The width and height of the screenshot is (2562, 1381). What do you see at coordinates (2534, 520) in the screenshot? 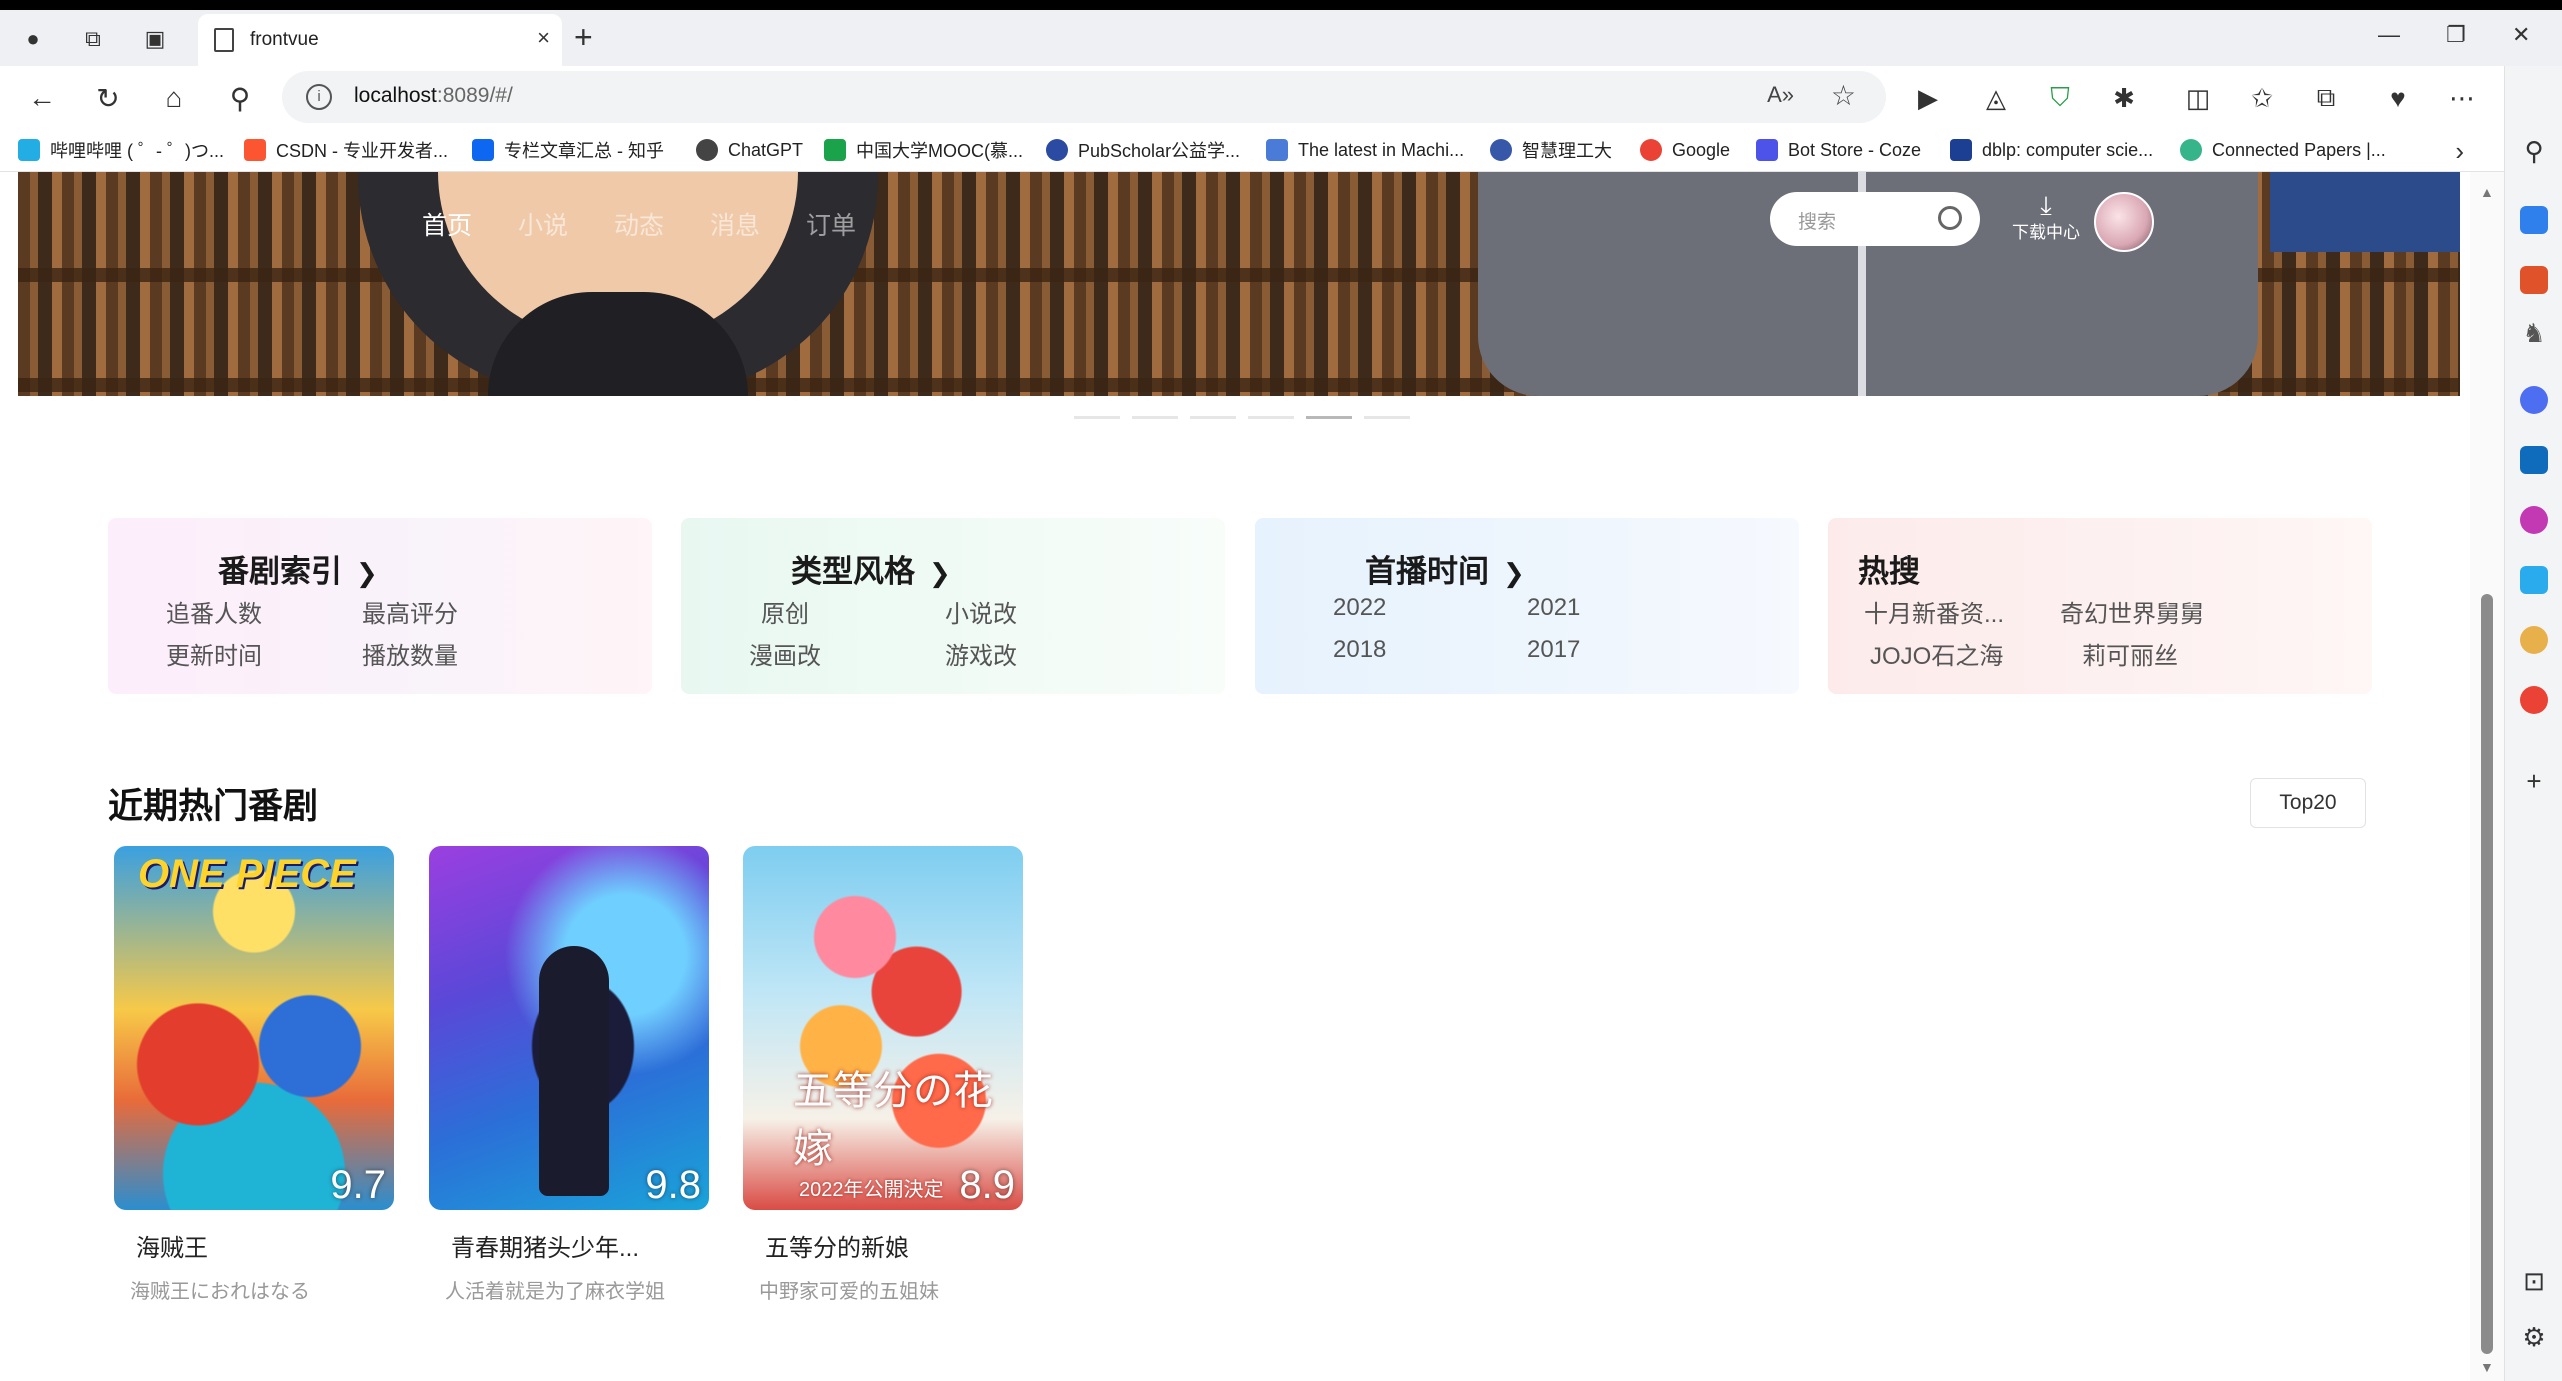
I see `copilot-designer-icon` at bounding box center [2534, 520].